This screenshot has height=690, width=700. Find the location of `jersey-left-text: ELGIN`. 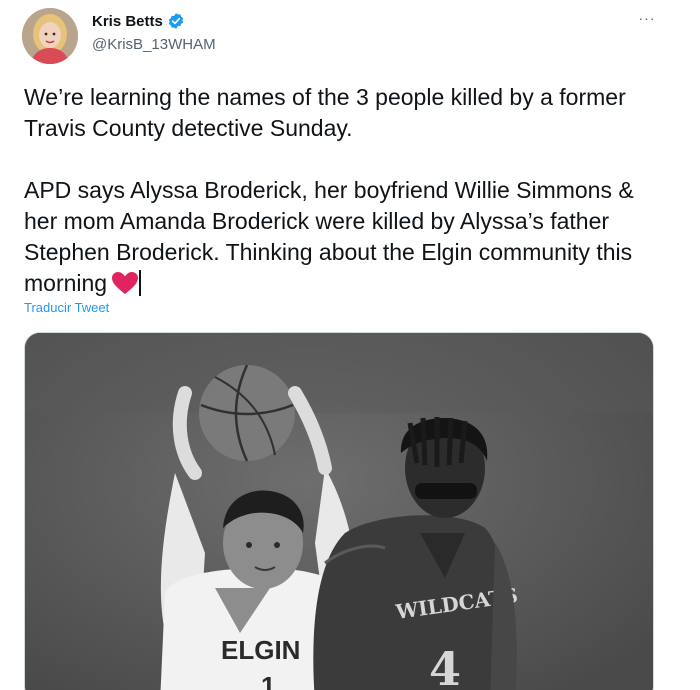

jersey-left-text: ELGIN is located at coordinates (260, 650).